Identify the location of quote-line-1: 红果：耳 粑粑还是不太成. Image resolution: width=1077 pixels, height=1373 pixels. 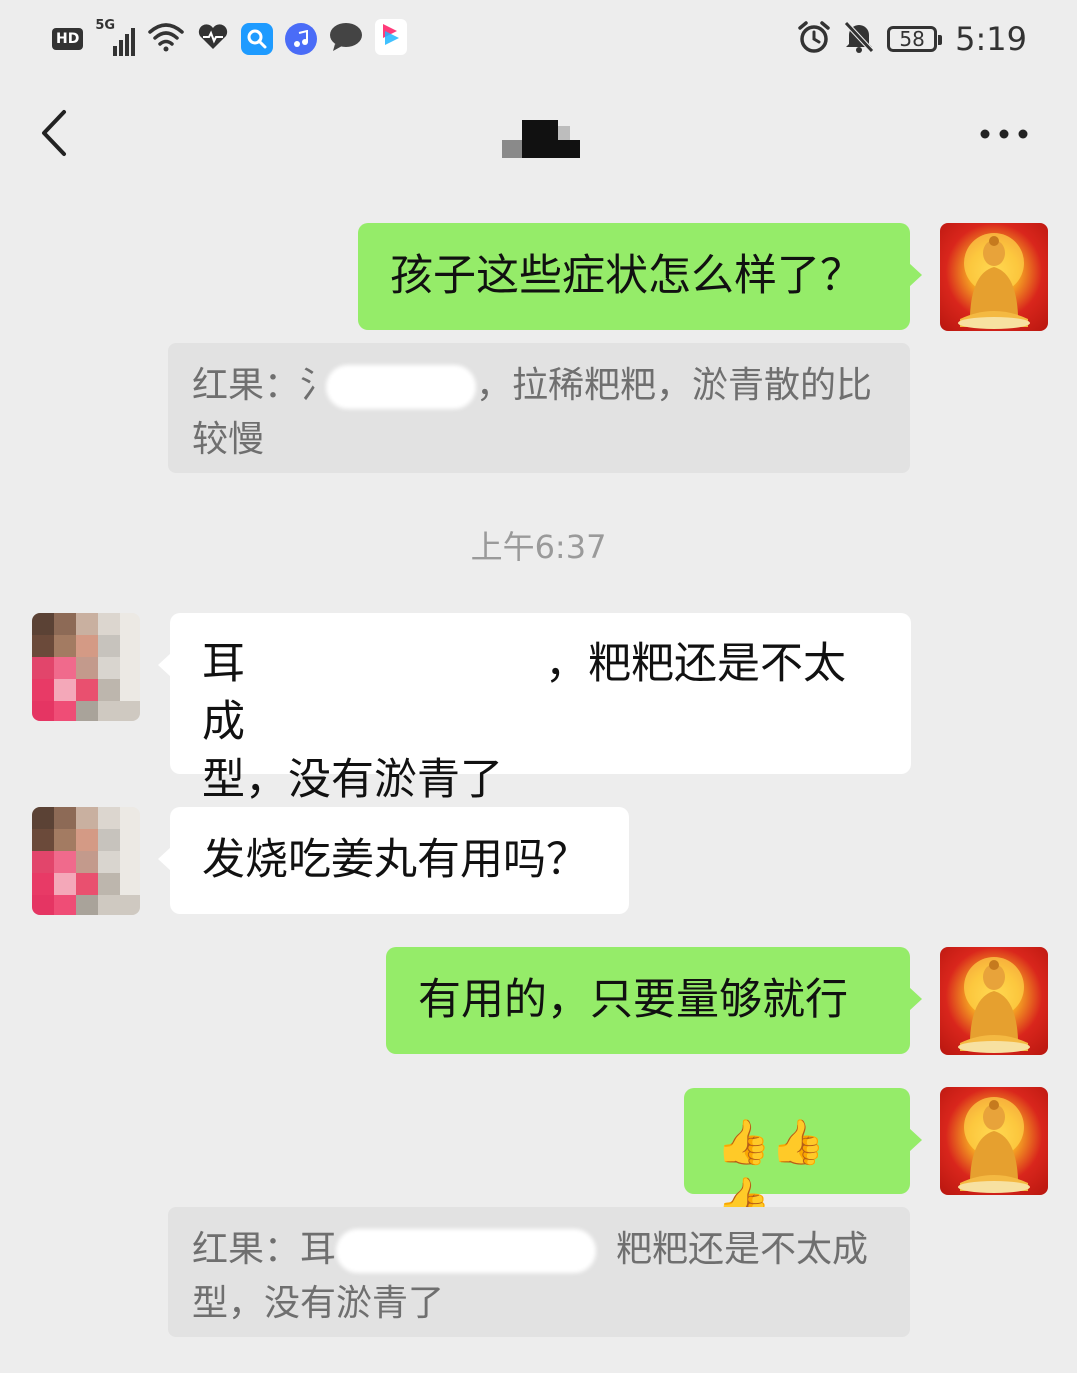
(539, 1250).